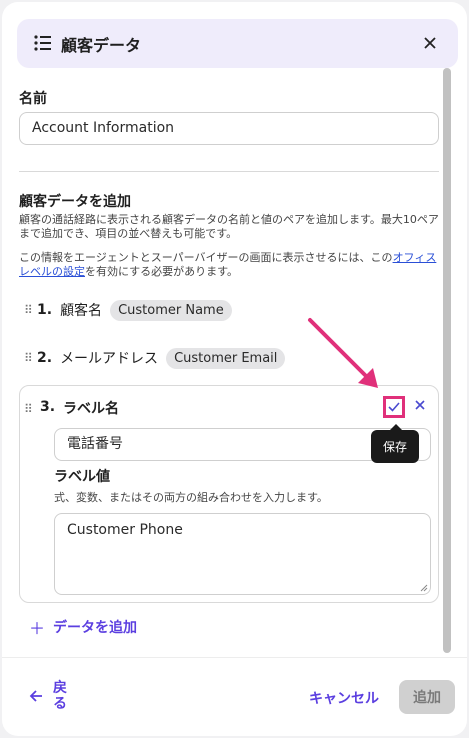 Image resolution: width=469 pixels, height=738 pixels. I want to click on scrollbar, so click(447, 363).